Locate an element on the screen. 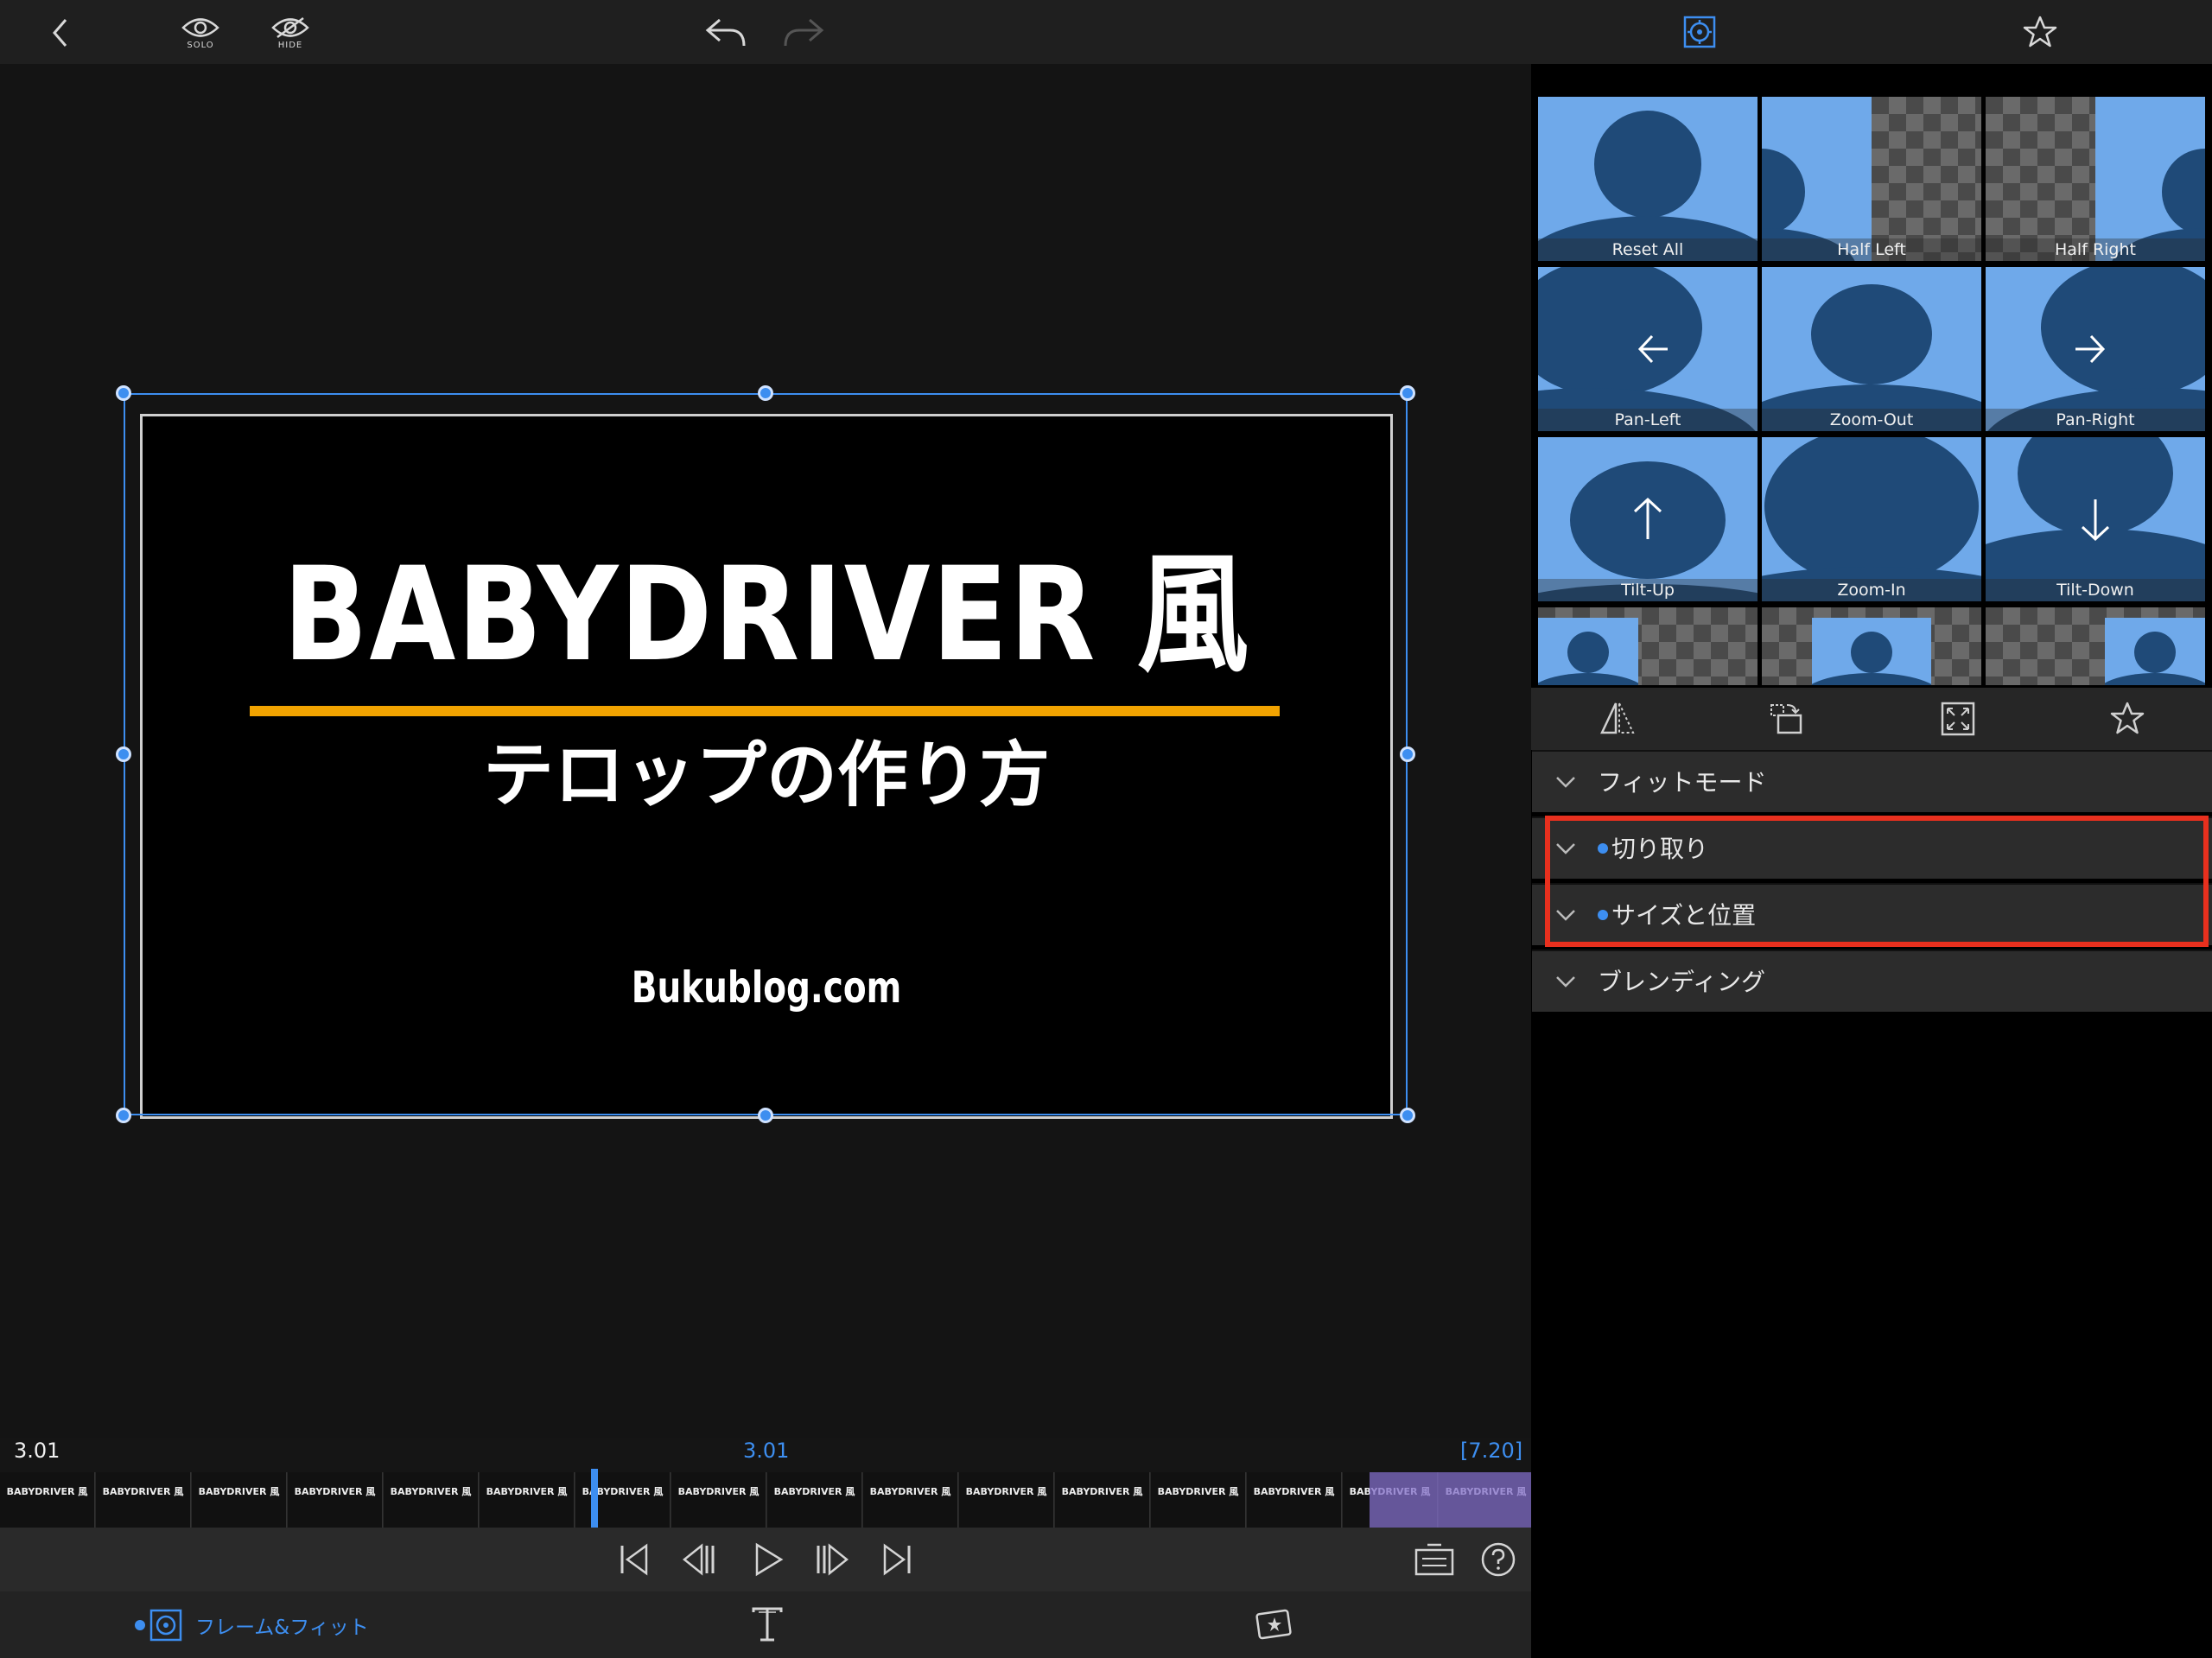  section-label: フィットモード is located at coordinates (1682, 782).